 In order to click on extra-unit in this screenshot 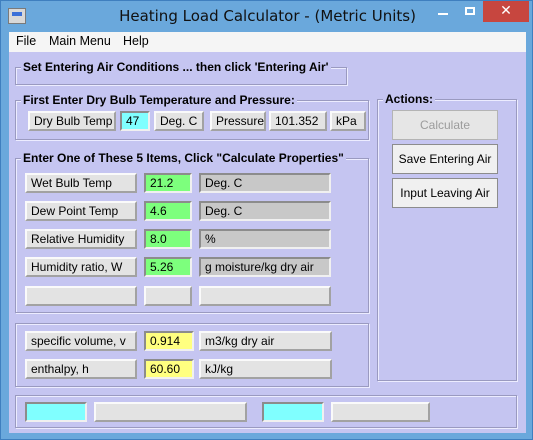, I will do `click(265, 296)`.